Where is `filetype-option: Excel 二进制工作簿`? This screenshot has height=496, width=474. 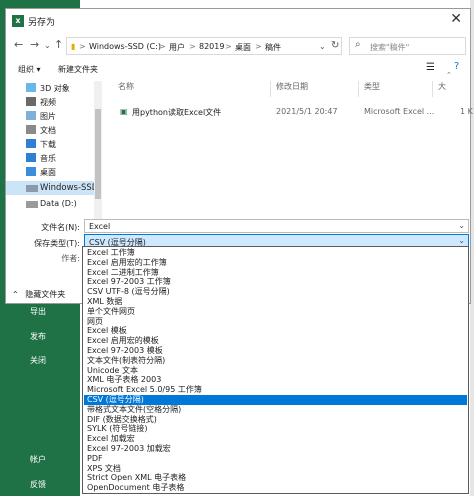
filetype-option: Excel 二进制工作簿 is located at coordinates (275, 273).